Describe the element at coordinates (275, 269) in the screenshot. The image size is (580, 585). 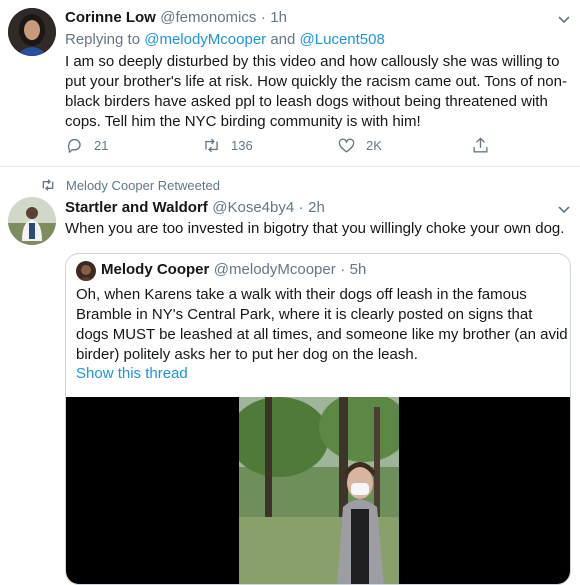
I see `handle: @melodyMcooper` at that location.